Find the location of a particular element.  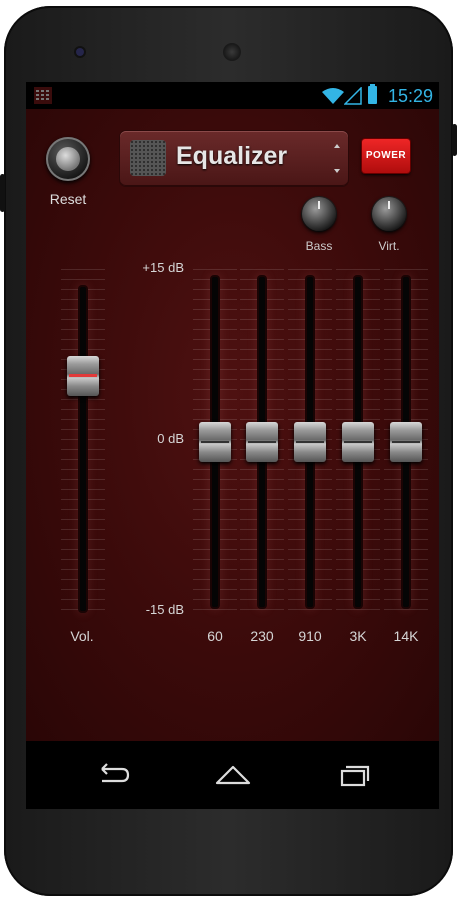

band-slider-230-thumb is located at coordinates (262, 442).